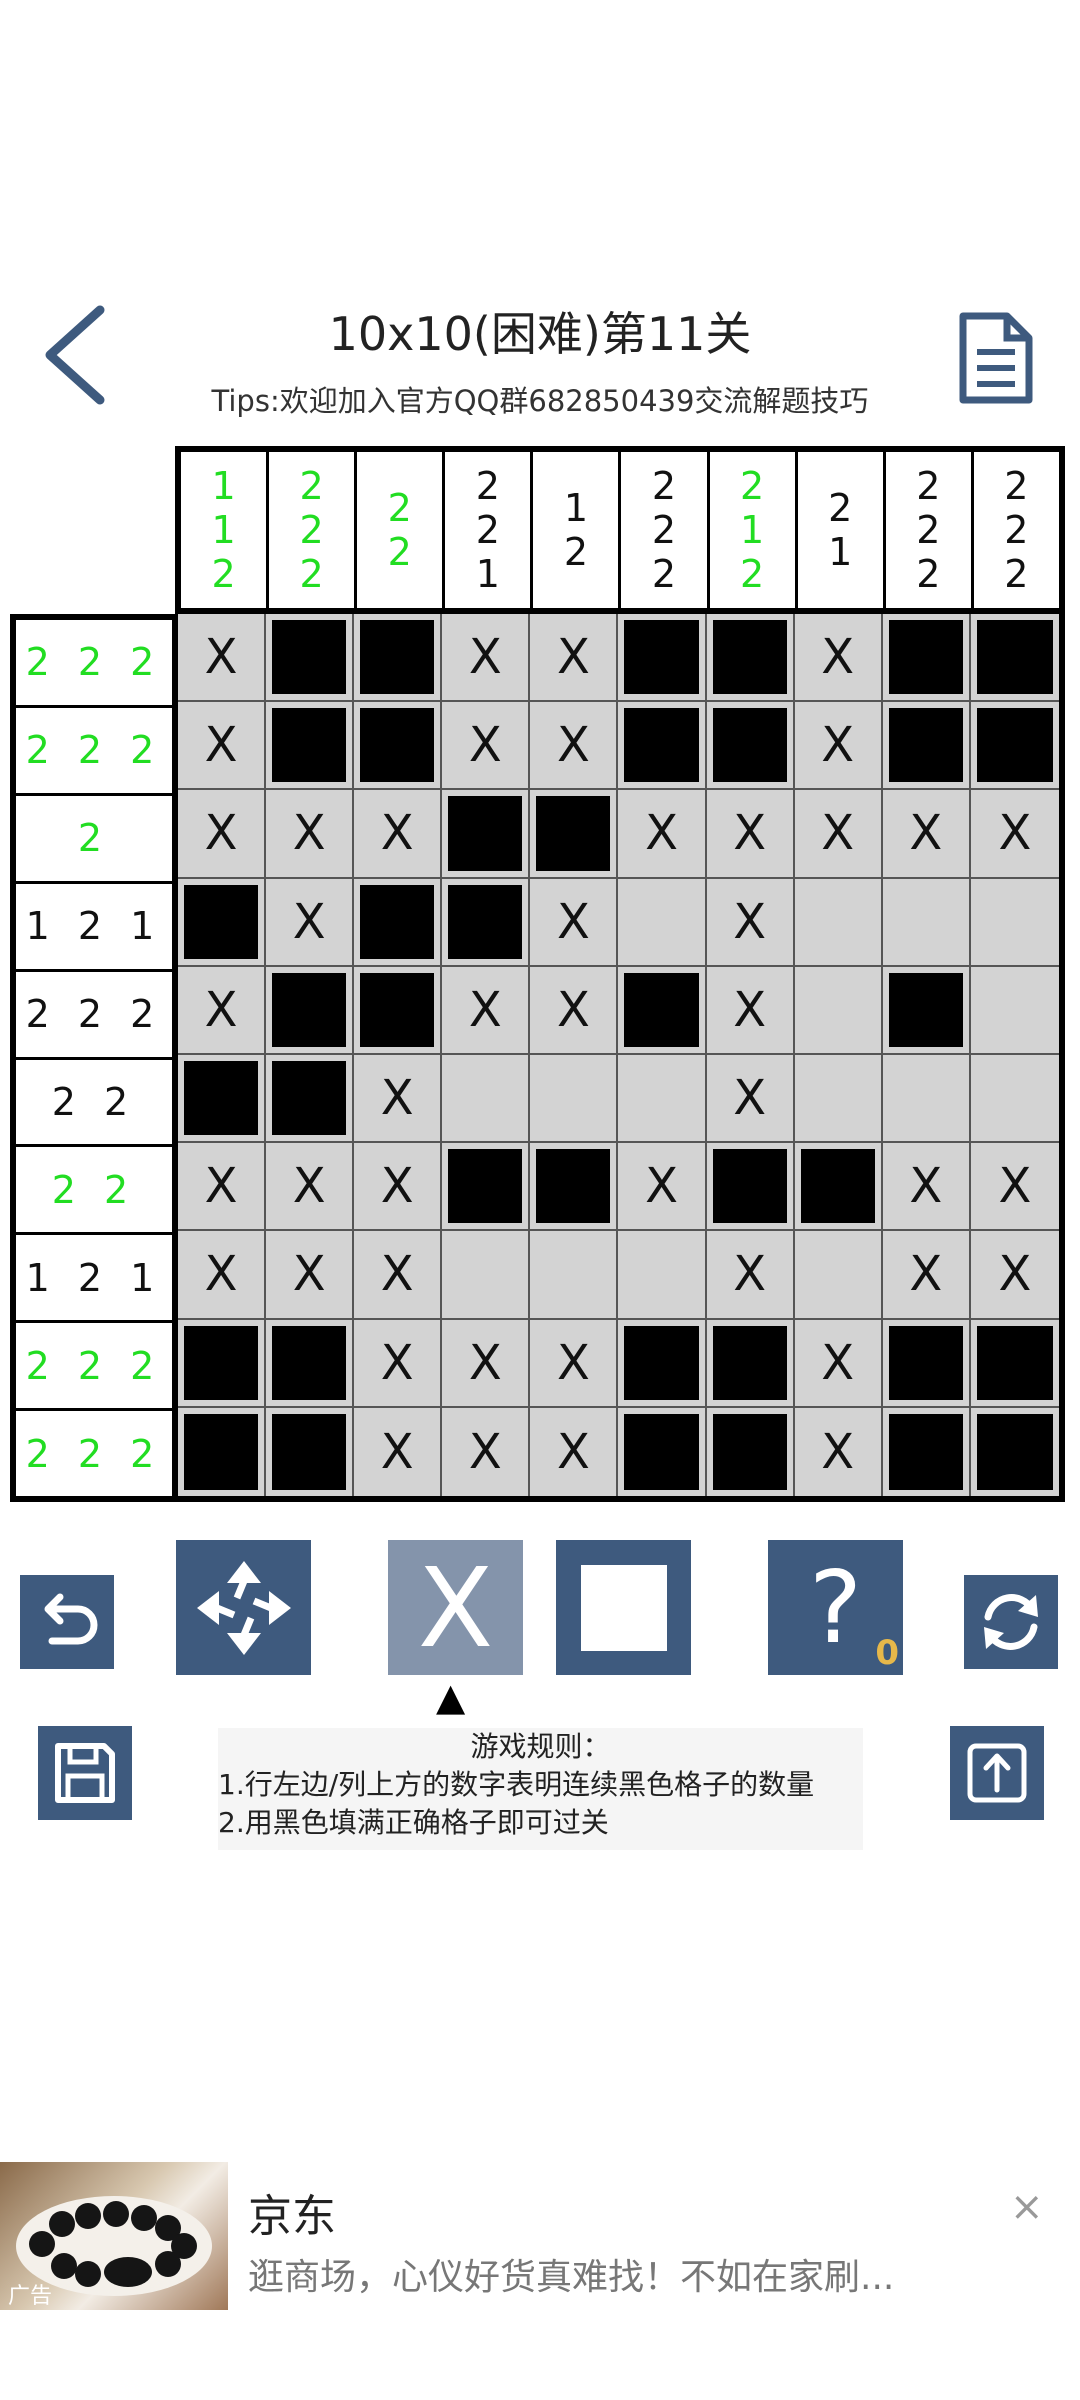  Describe the element at coordinates (1011, 1622) in the screenshot. I see `refresh-button` at that location.